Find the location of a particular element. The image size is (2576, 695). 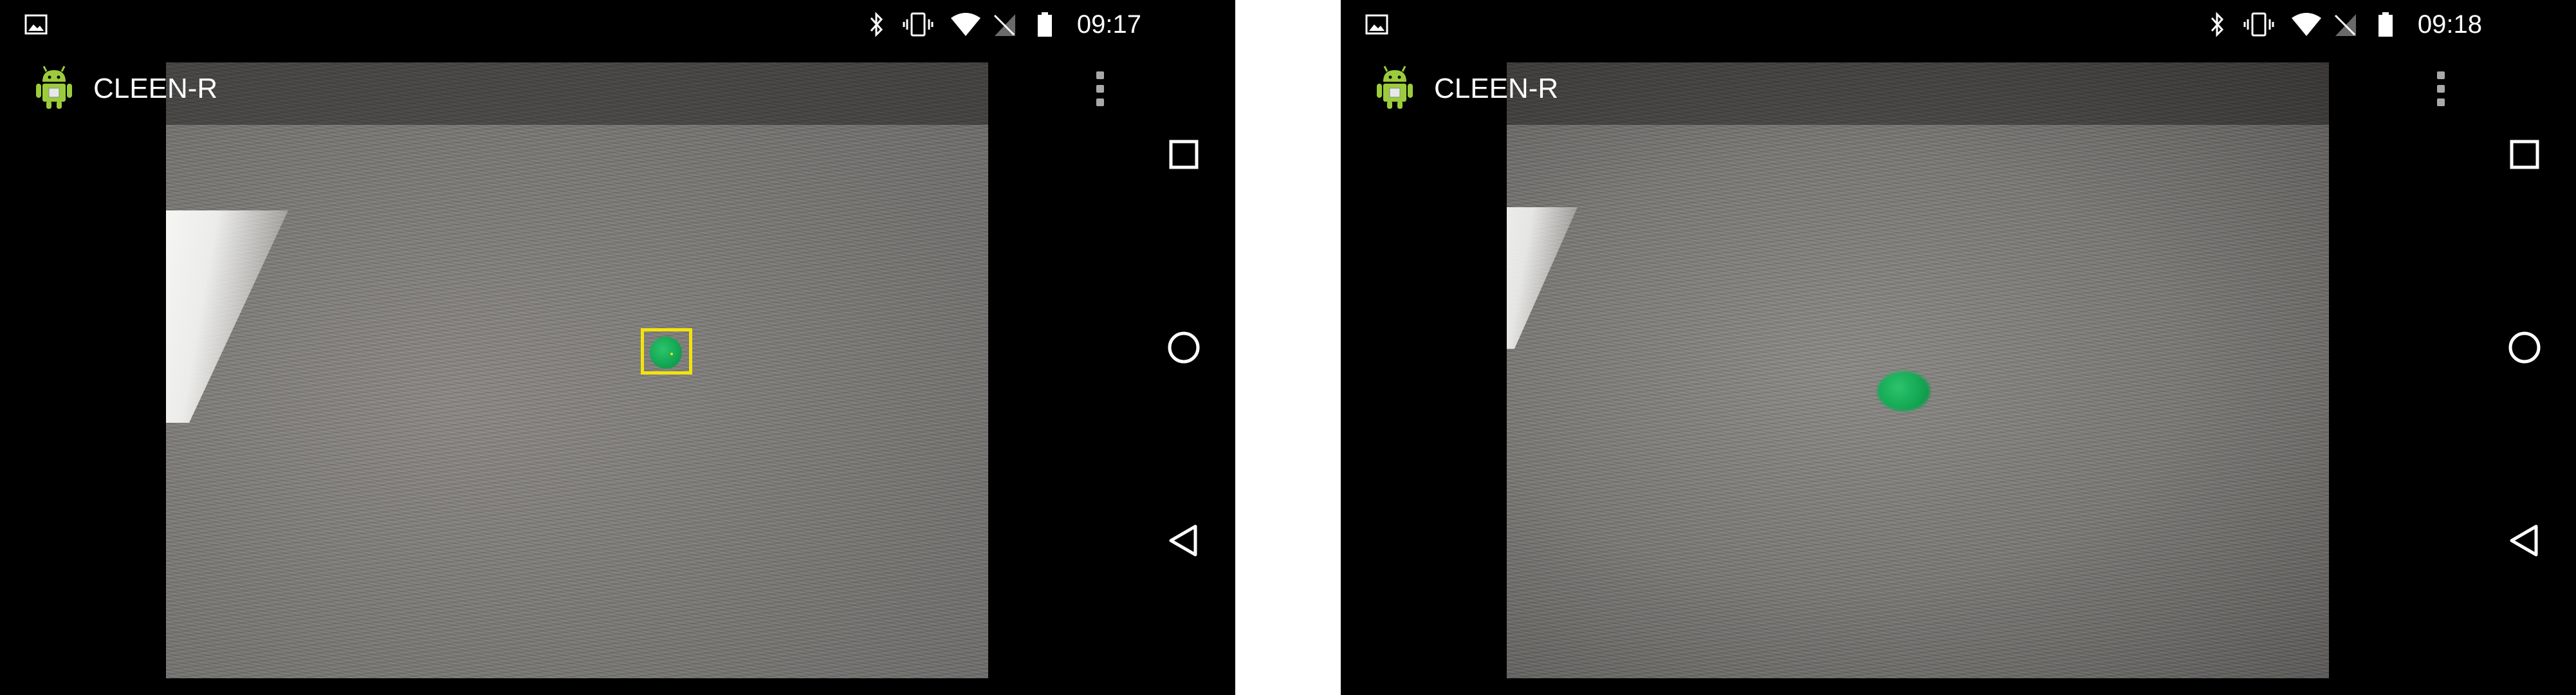

green-ball is located at coordinates (1903, 391).